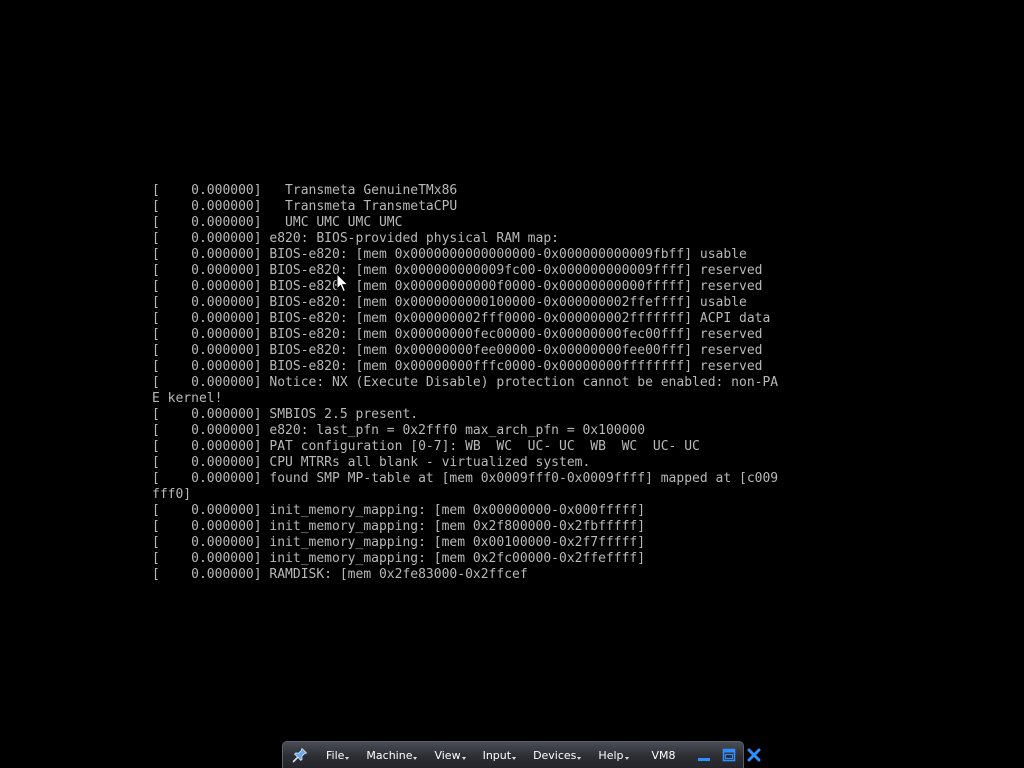  What do you see at coordinates (285, 414) in the screenshot?
I see `console-line: [ 0.000000] SMBIOS 2.5 present.` at bounding box center [285, 414].